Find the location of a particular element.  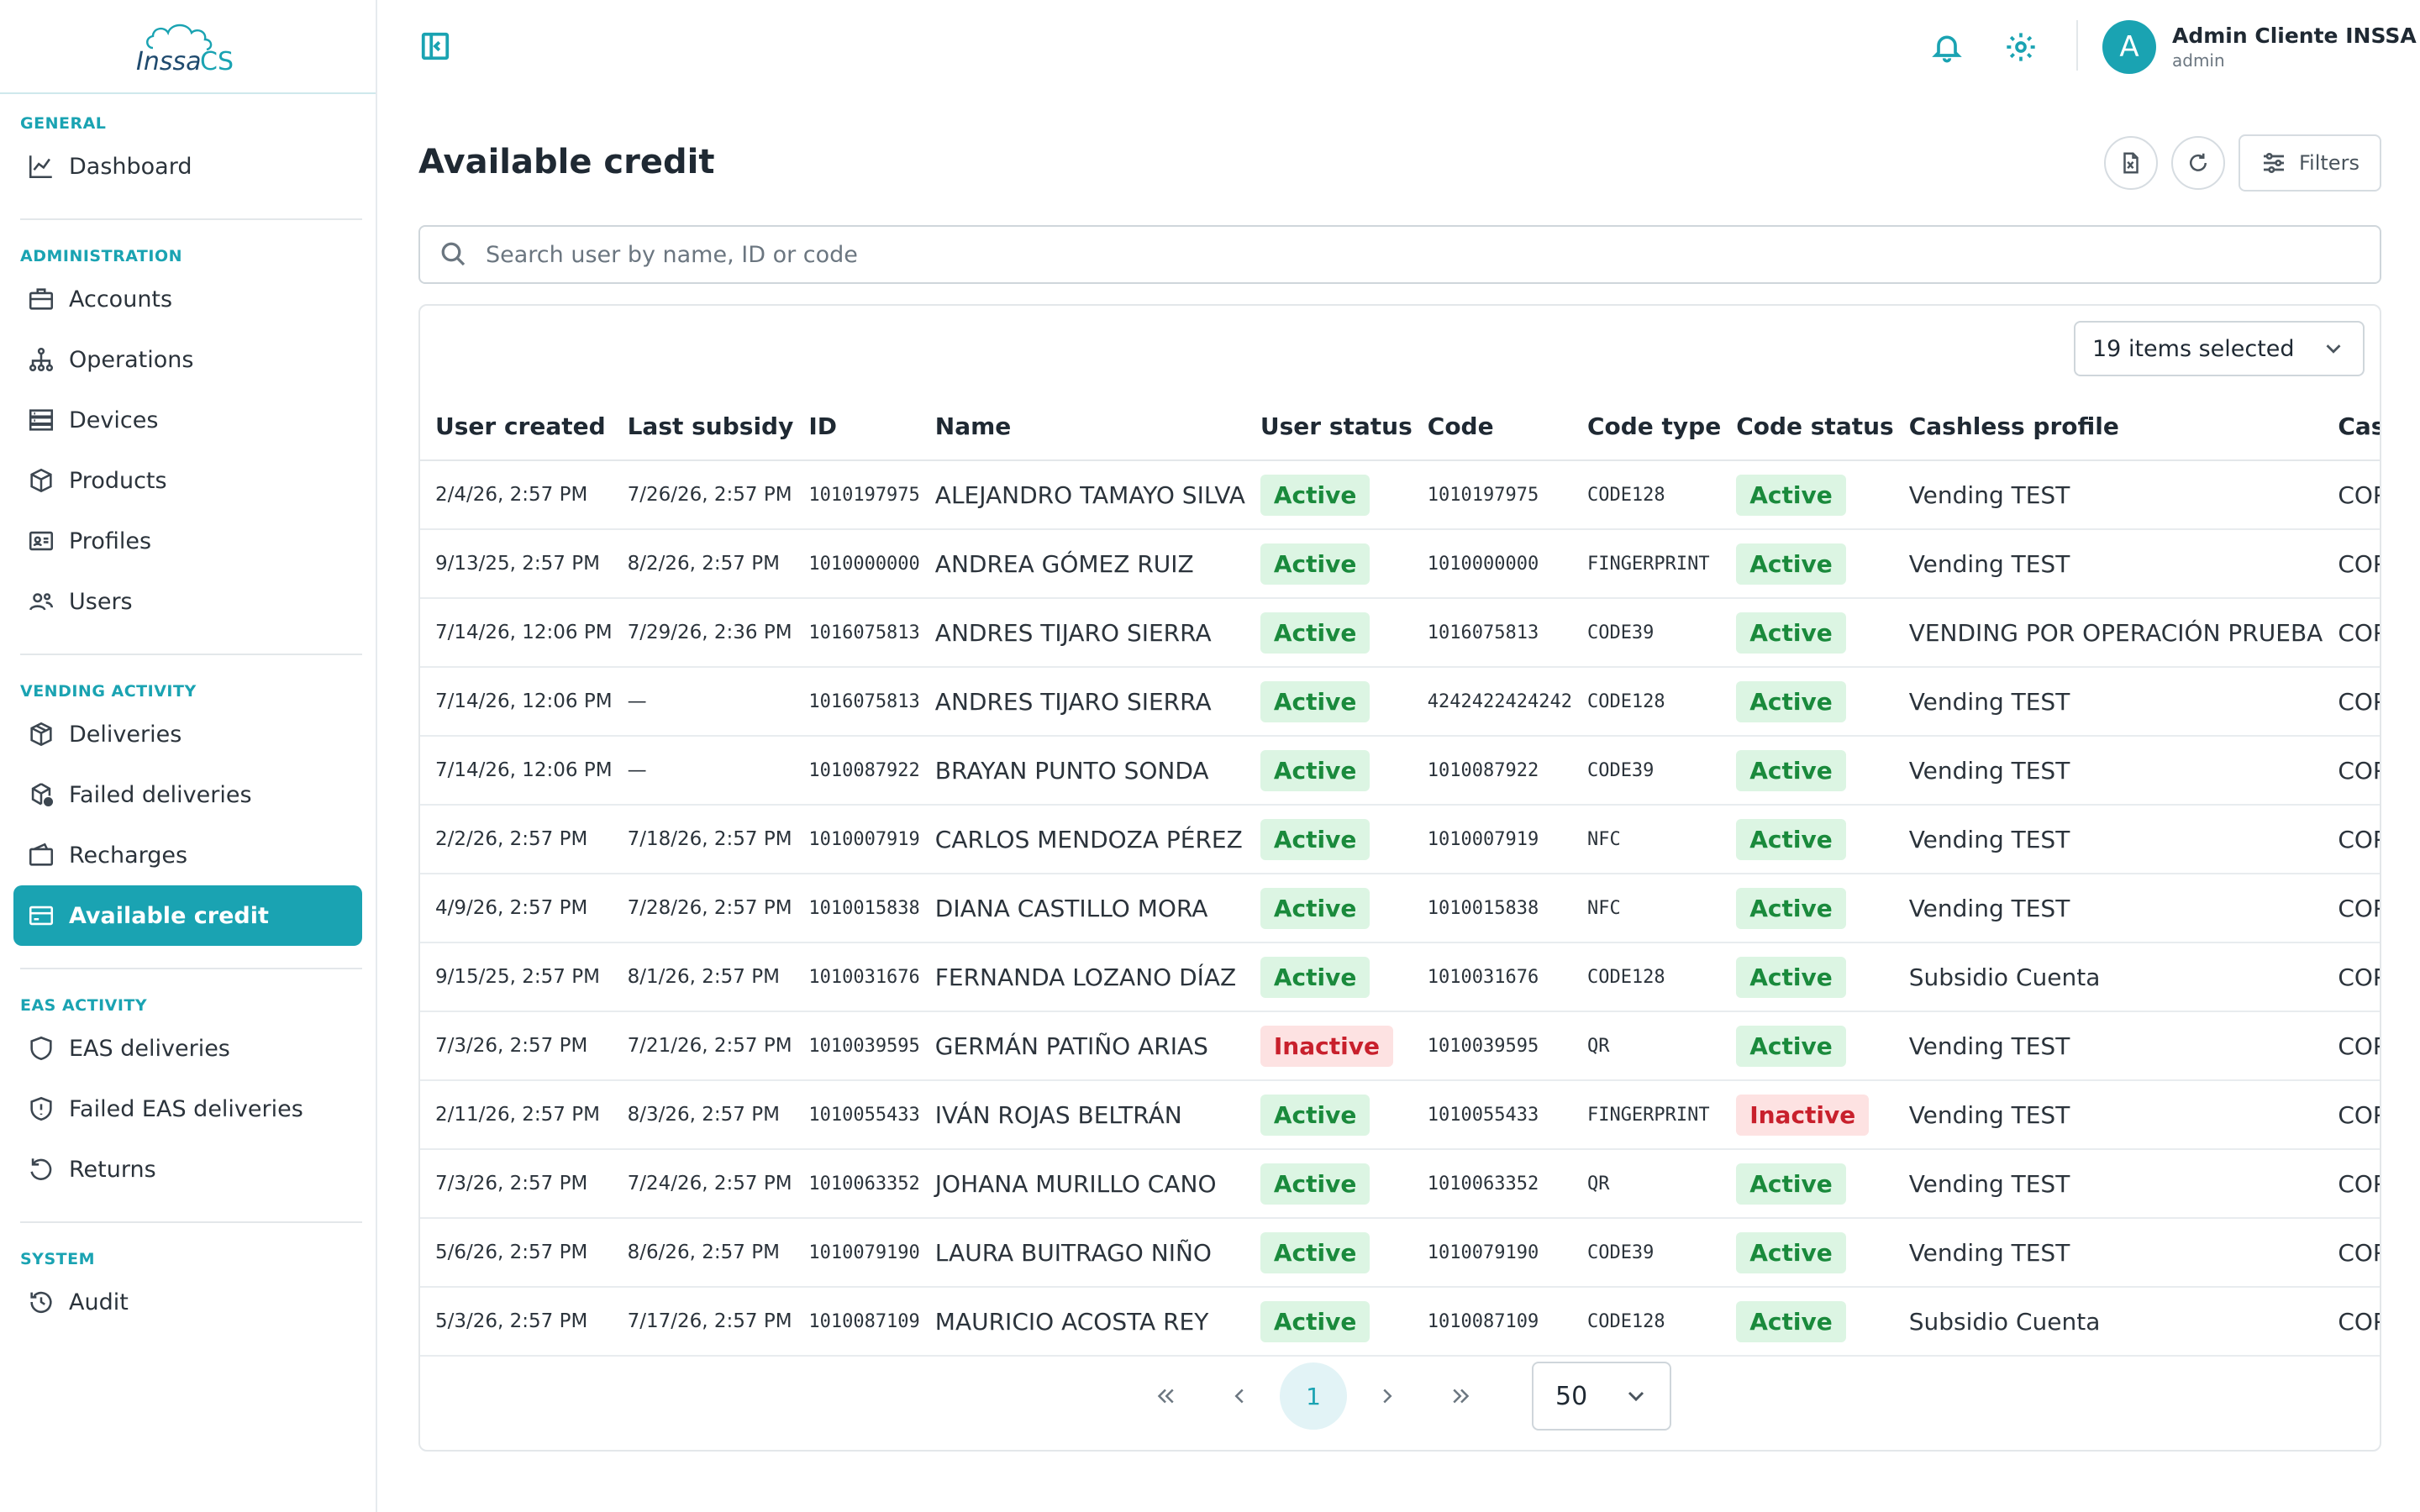

brand-logo: Inssa CS is located at coordinates (188, 47).